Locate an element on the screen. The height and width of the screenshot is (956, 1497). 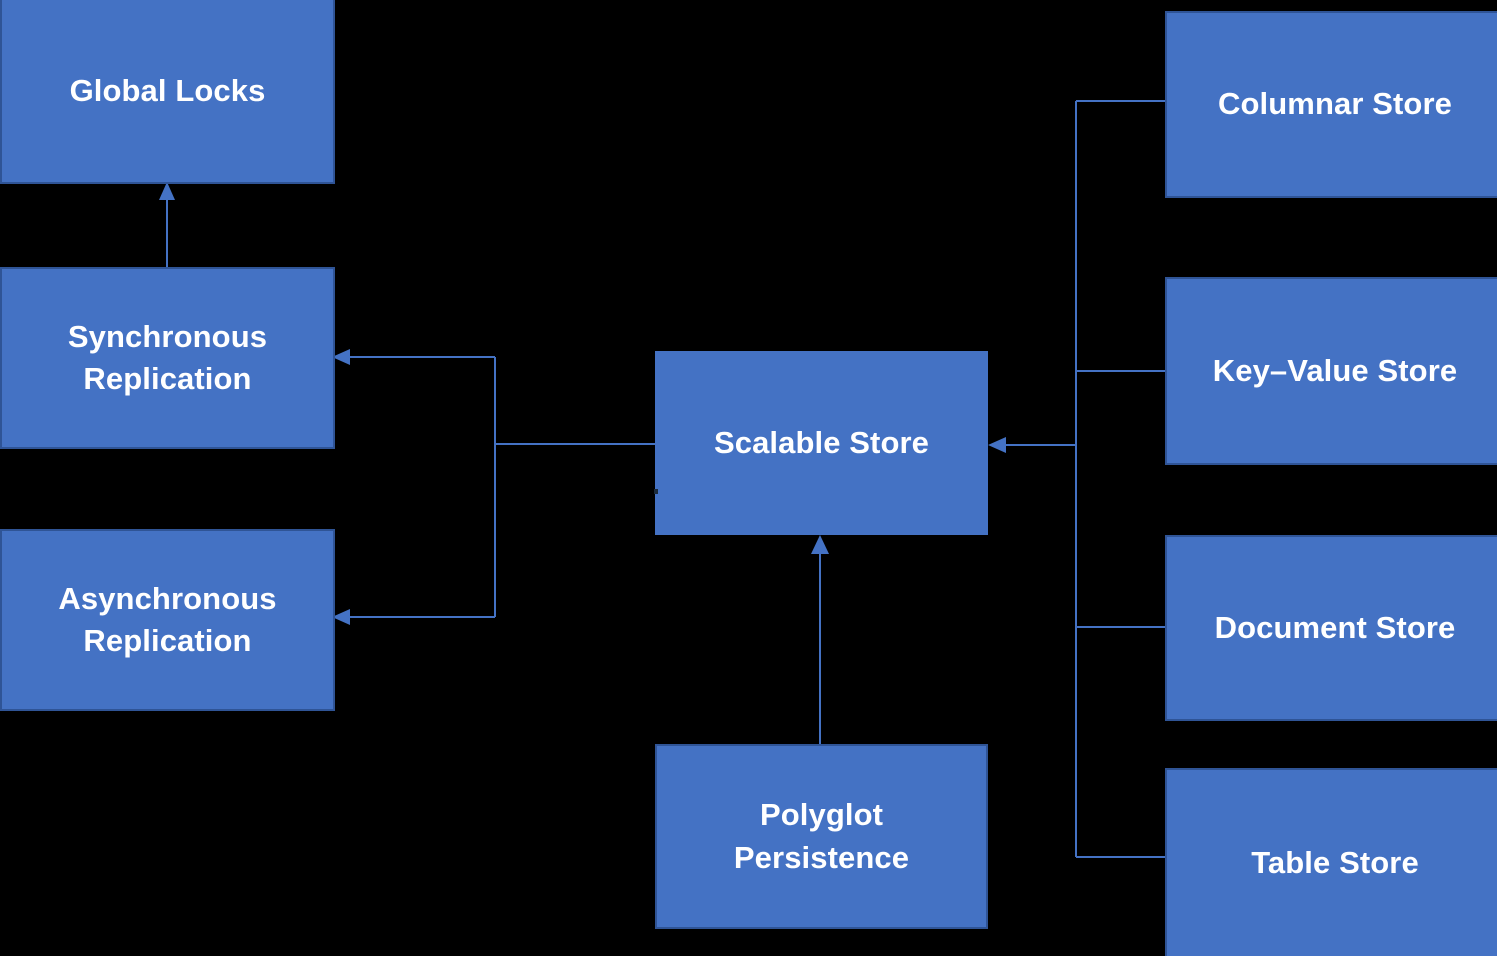
node-scalable-store-label: Scalable Store is located at coordinates (821, 442).